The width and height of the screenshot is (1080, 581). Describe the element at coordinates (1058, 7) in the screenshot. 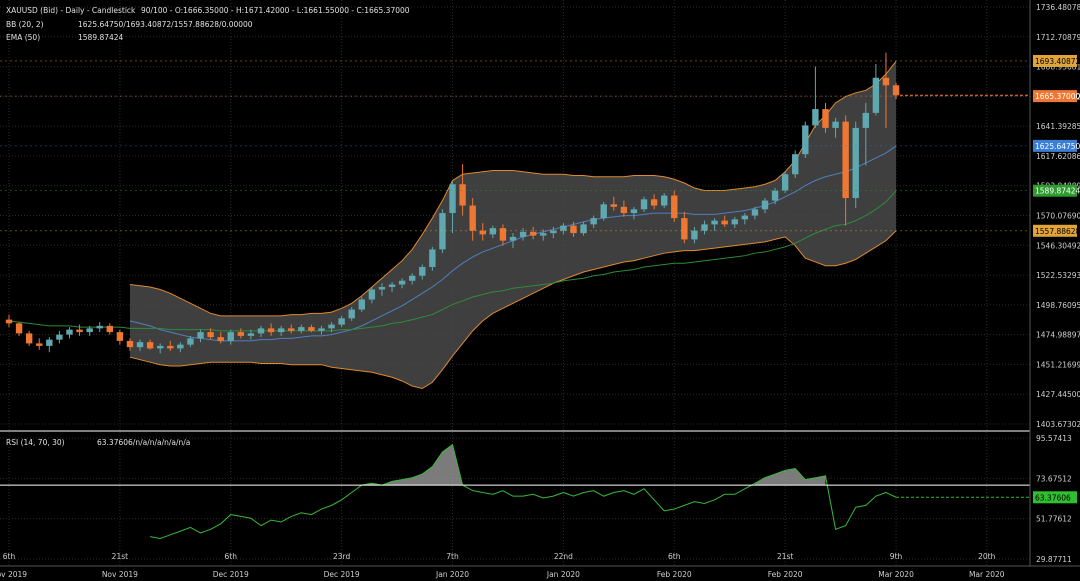

I see `price-tick-label: 1736.48078` at that location.